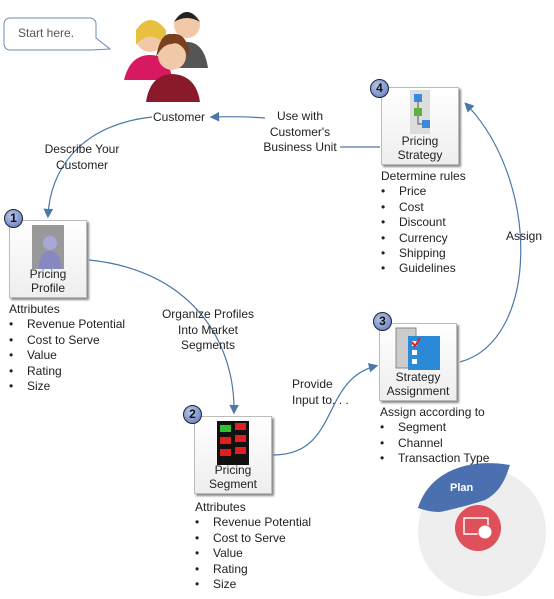 The height and width of the screenshot is (599, 554). Describe the element at coordinates (382, 321) in the screenshot. I see `step-badge-3: 3` at that location.